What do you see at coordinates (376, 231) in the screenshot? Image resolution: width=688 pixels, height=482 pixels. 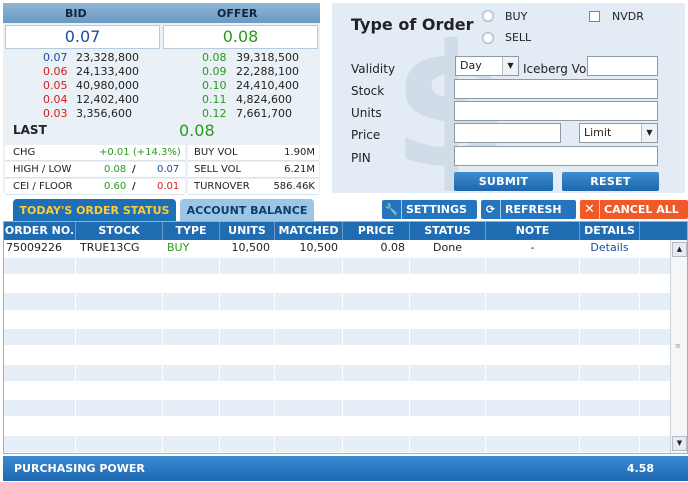 I see `column-header-price: PRICE` at bounding box center [376, 231].